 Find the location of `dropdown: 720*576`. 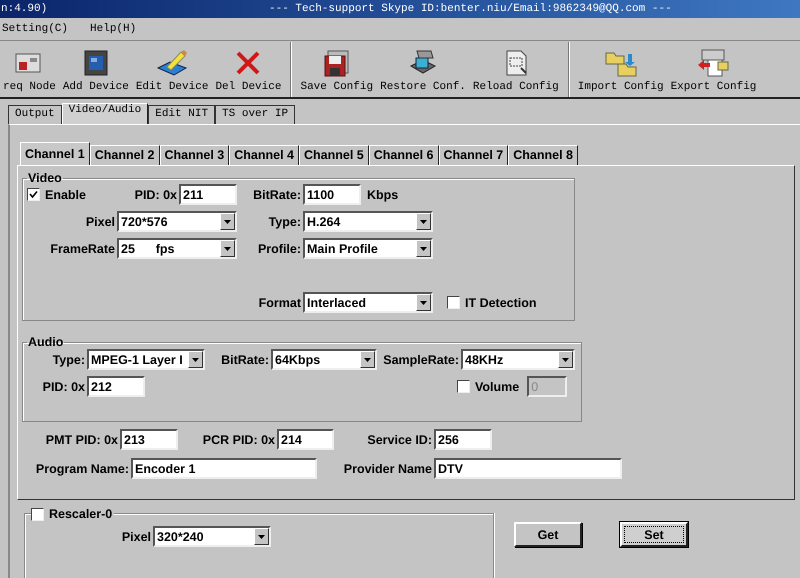

dropdown: 720*576 is located at coordinates (177, 221).